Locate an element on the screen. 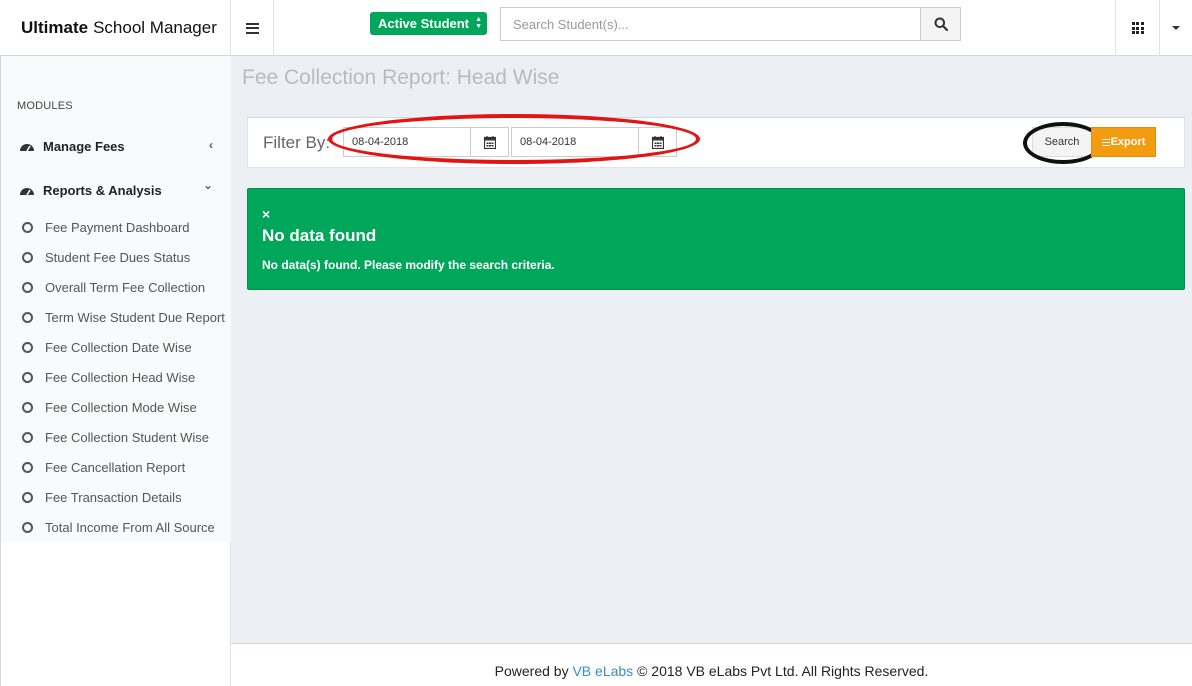 The height and width of the screenshot is (686, 1192). brand-rest: School Manager is located at coordinates (155, 27).